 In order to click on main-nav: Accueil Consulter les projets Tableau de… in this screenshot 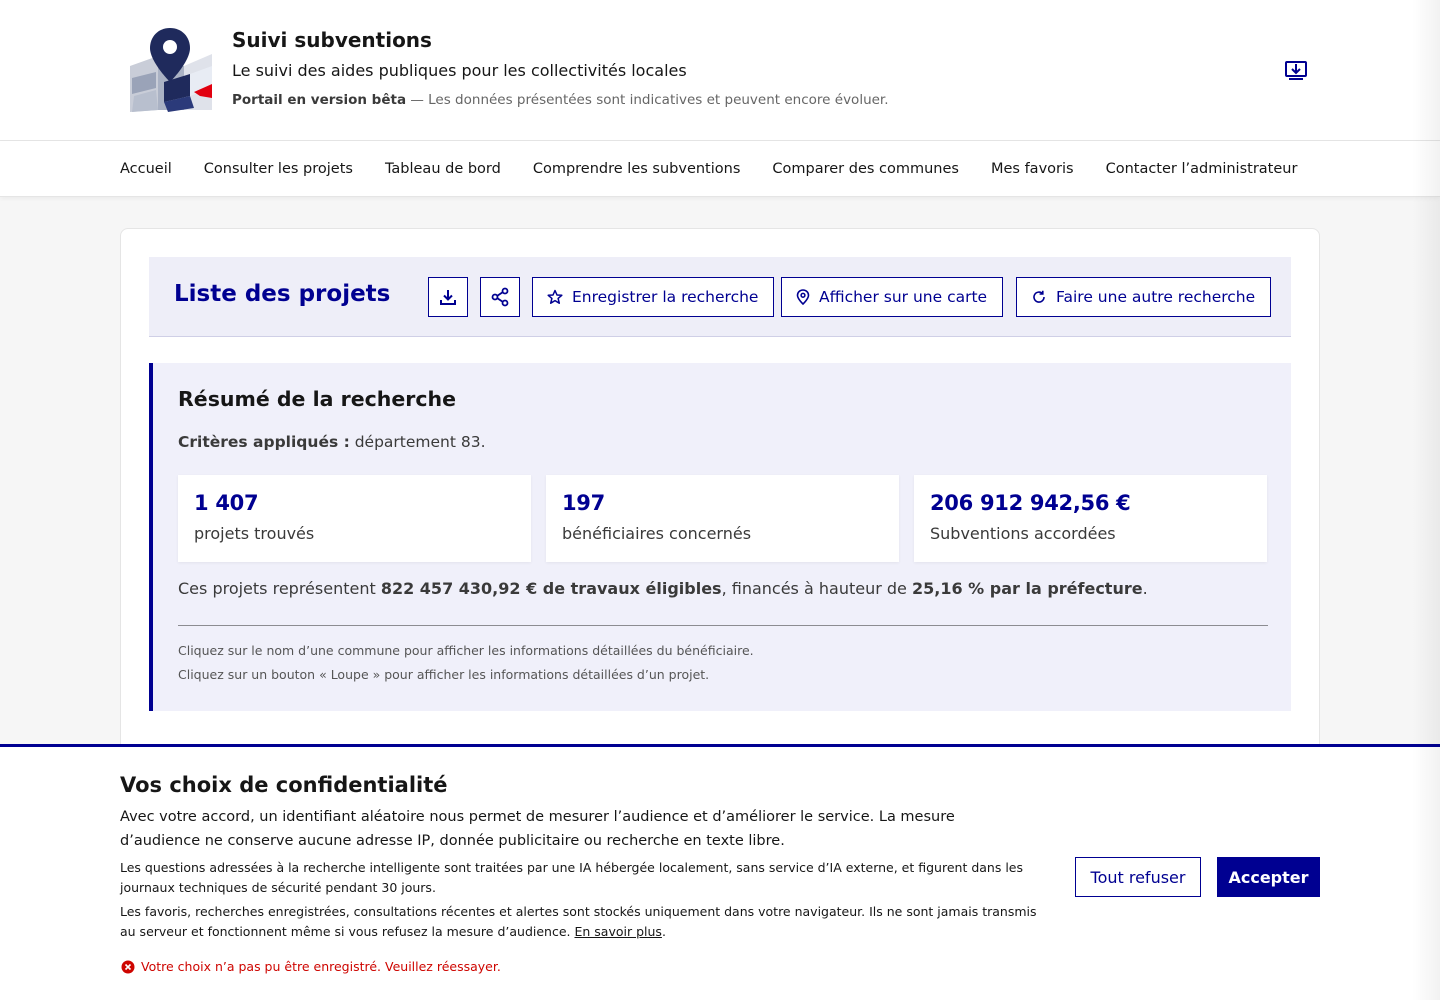, I will do `click(720, 169)`.